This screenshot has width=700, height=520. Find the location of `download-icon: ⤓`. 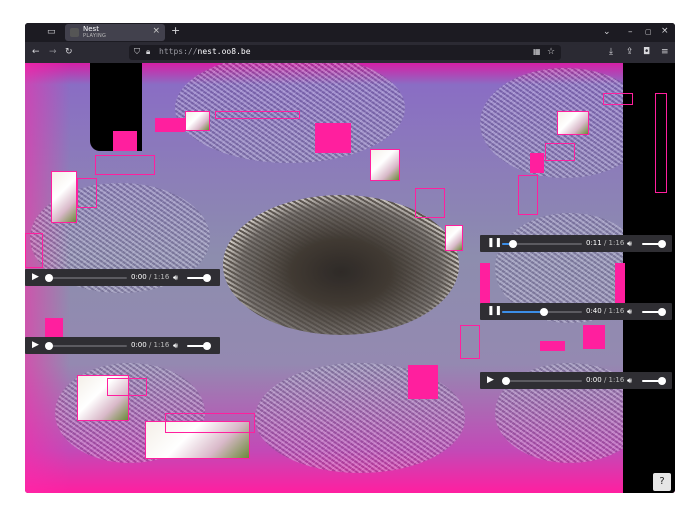

download-icon: ⤓ is located at coordinates (611, 52).